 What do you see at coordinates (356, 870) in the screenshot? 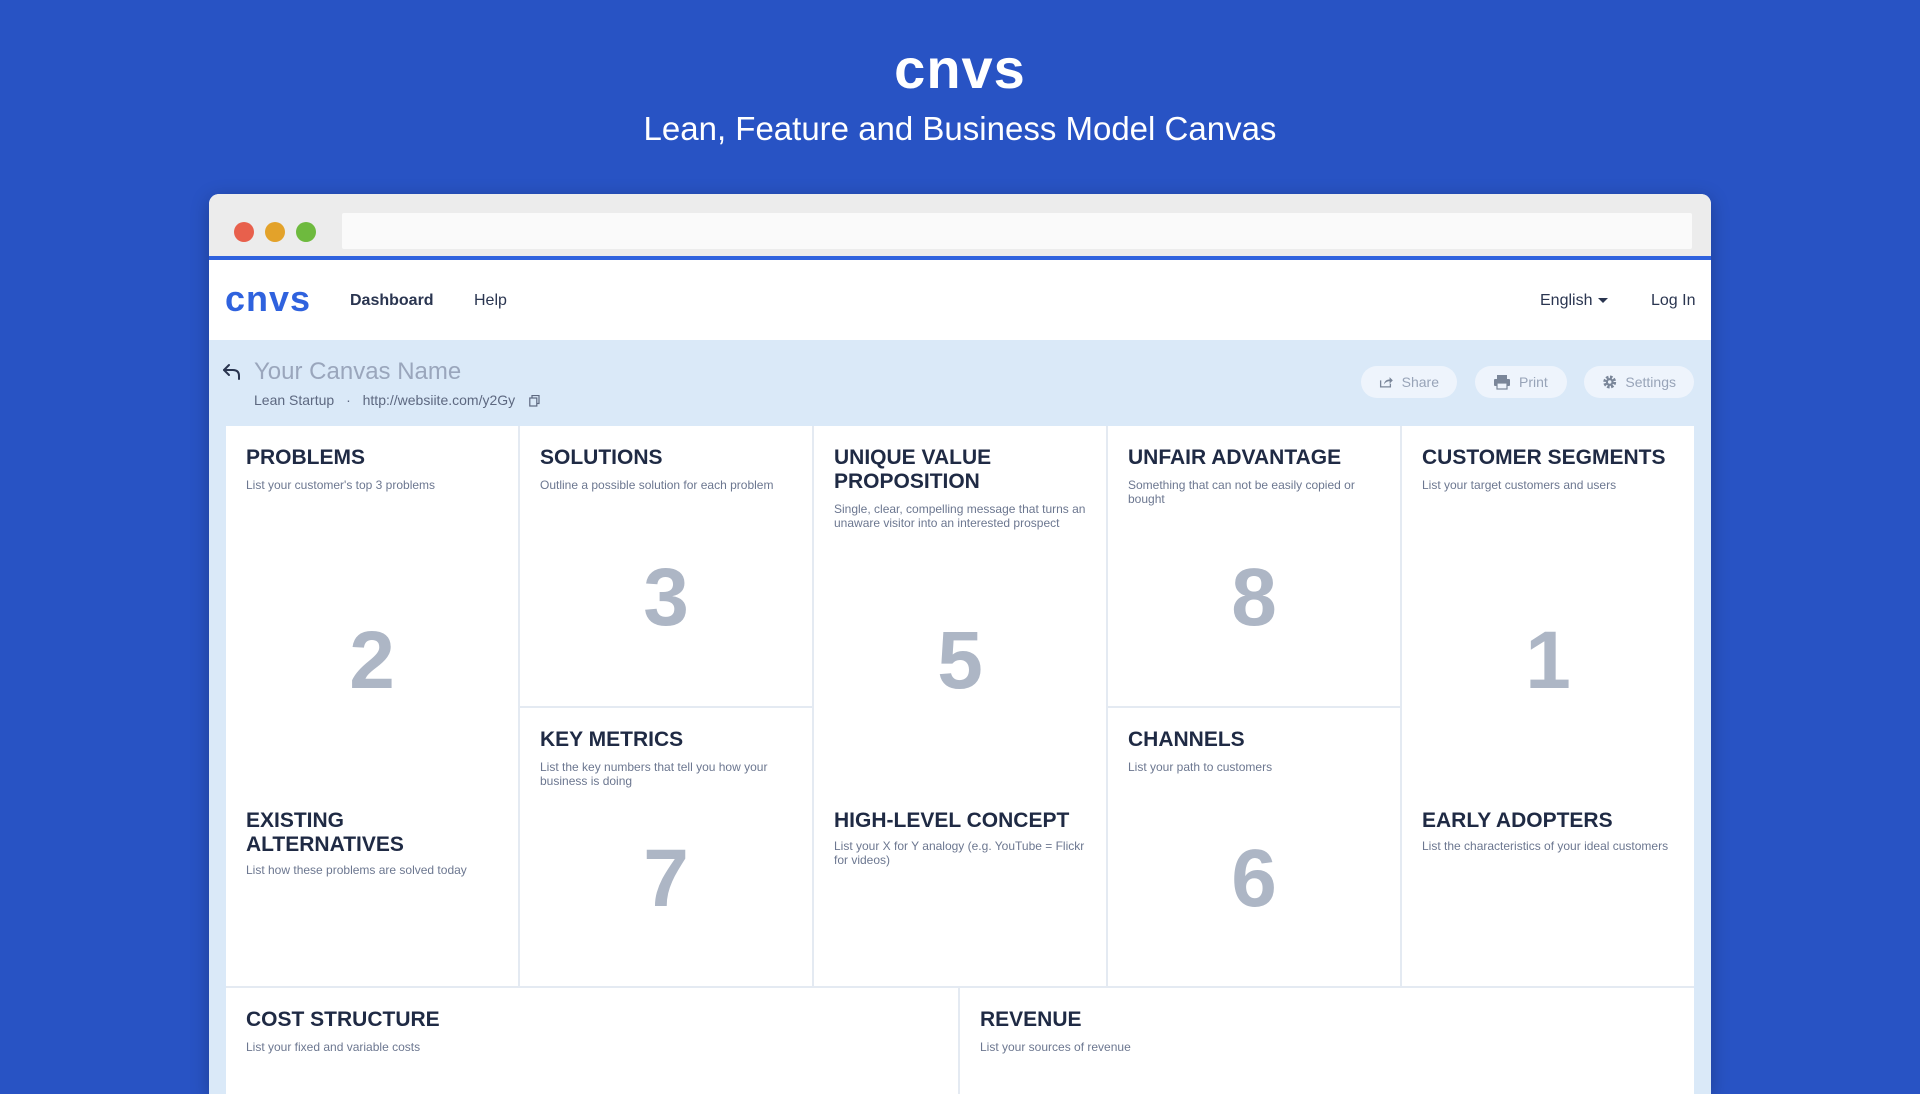
I see `block-description: List how these problems are solved today` at bounding box center [356, 870].